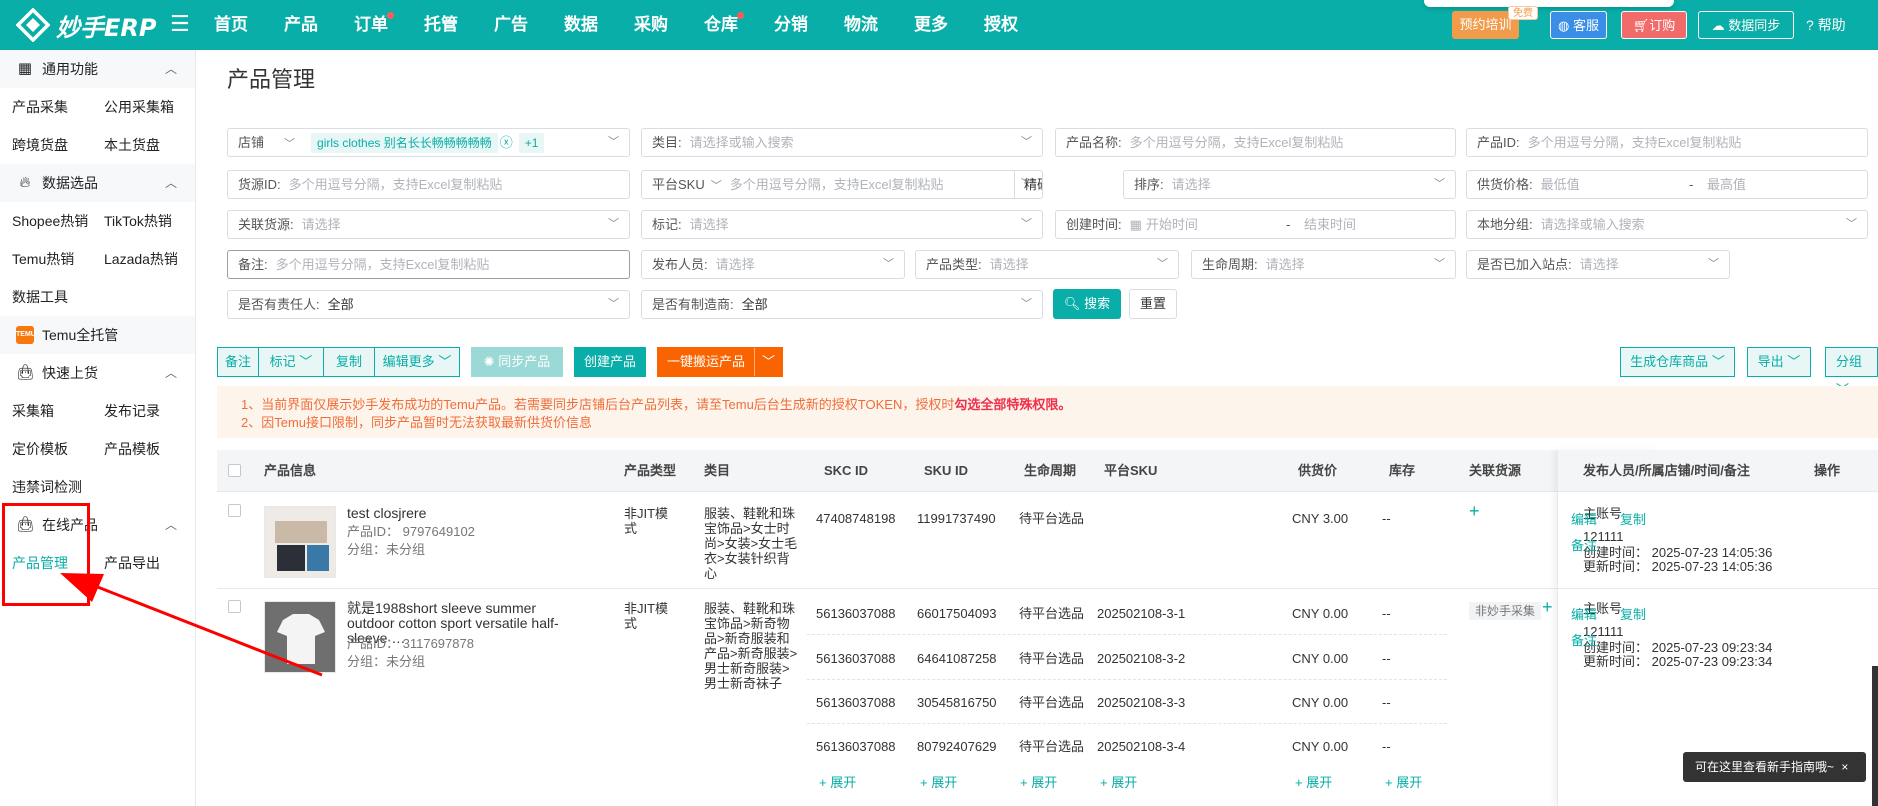 This screenshot has width=1878, height=806. Describe the element at coordinates (1844, 767) in the screenshot. I see `close-icon: ×` at that location.